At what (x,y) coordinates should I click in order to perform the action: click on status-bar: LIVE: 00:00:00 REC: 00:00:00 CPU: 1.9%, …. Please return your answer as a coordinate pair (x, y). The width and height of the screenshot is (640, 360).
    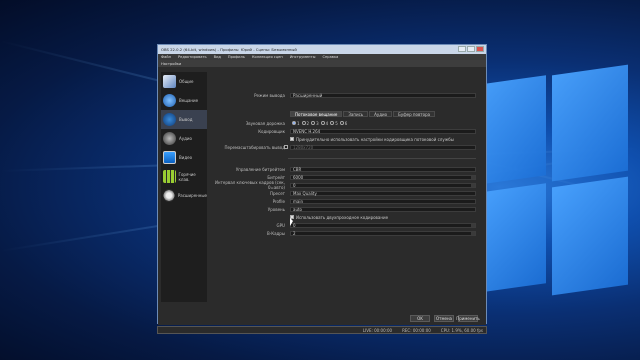
    Looking at the image, I should click on (322, 330).